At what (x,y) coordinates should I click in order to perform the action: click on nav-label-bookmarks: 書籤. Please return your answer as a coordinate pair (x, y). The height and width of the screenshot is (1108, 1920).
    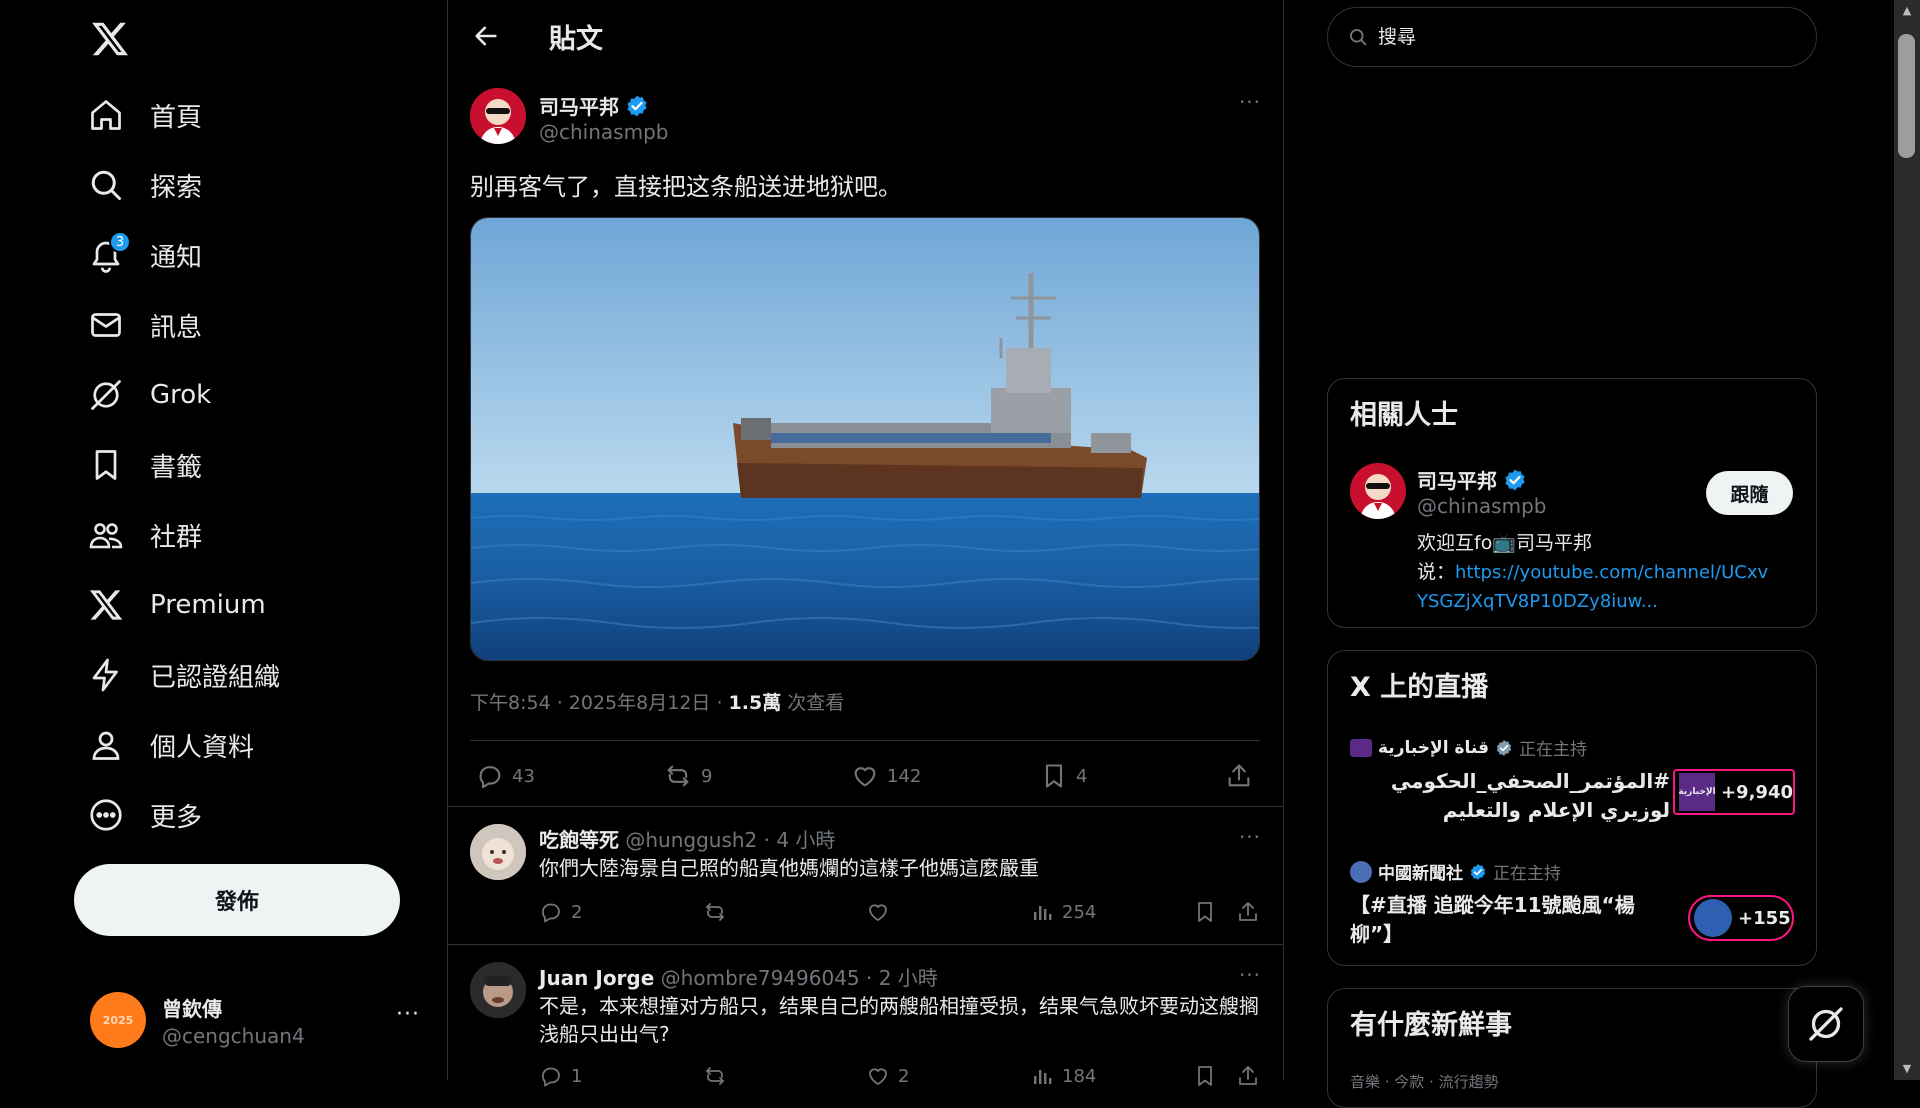
    Looking at the image, I should click on (176, 467).